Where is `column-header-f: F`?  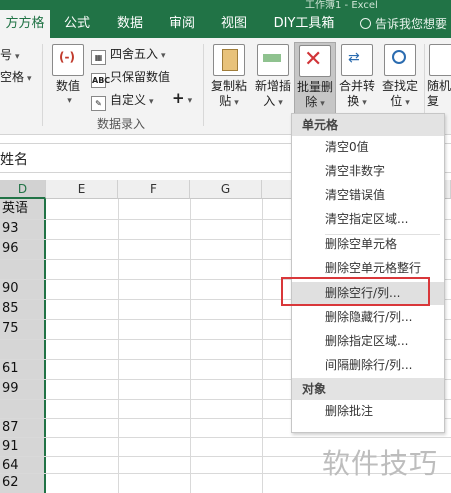
column-header-f: F is located at coordinates (154, 189).